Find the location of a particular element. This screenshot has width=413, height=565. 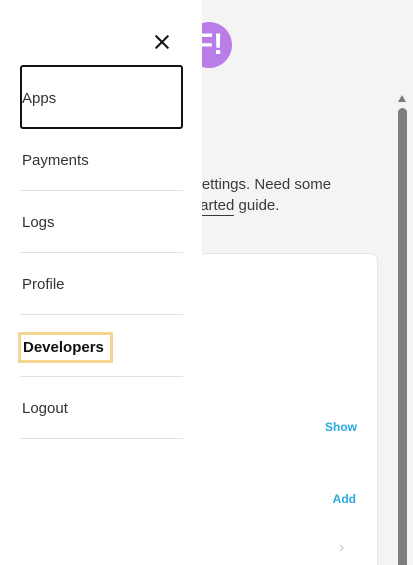

nav-item-label: Logout is located at coordinates (45, 408).